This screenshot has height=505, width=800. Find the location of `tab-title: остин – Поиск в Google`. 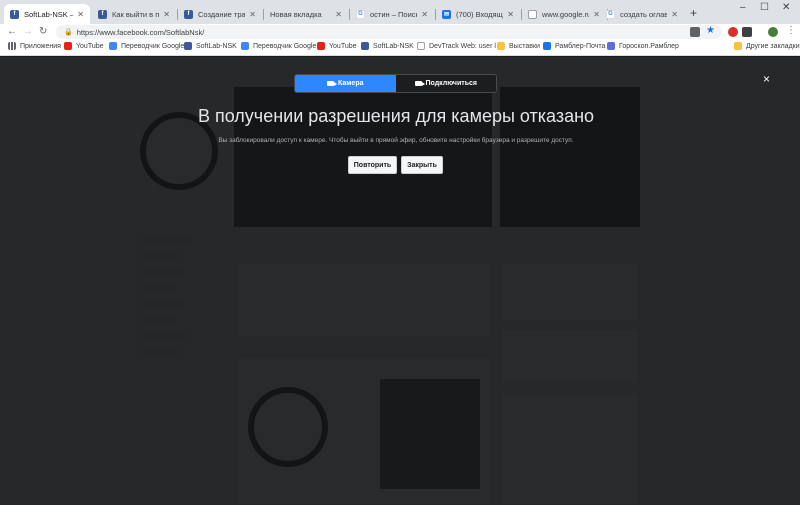

tab-title: остин – Поиск в Google is located at coordinates (394, 14).